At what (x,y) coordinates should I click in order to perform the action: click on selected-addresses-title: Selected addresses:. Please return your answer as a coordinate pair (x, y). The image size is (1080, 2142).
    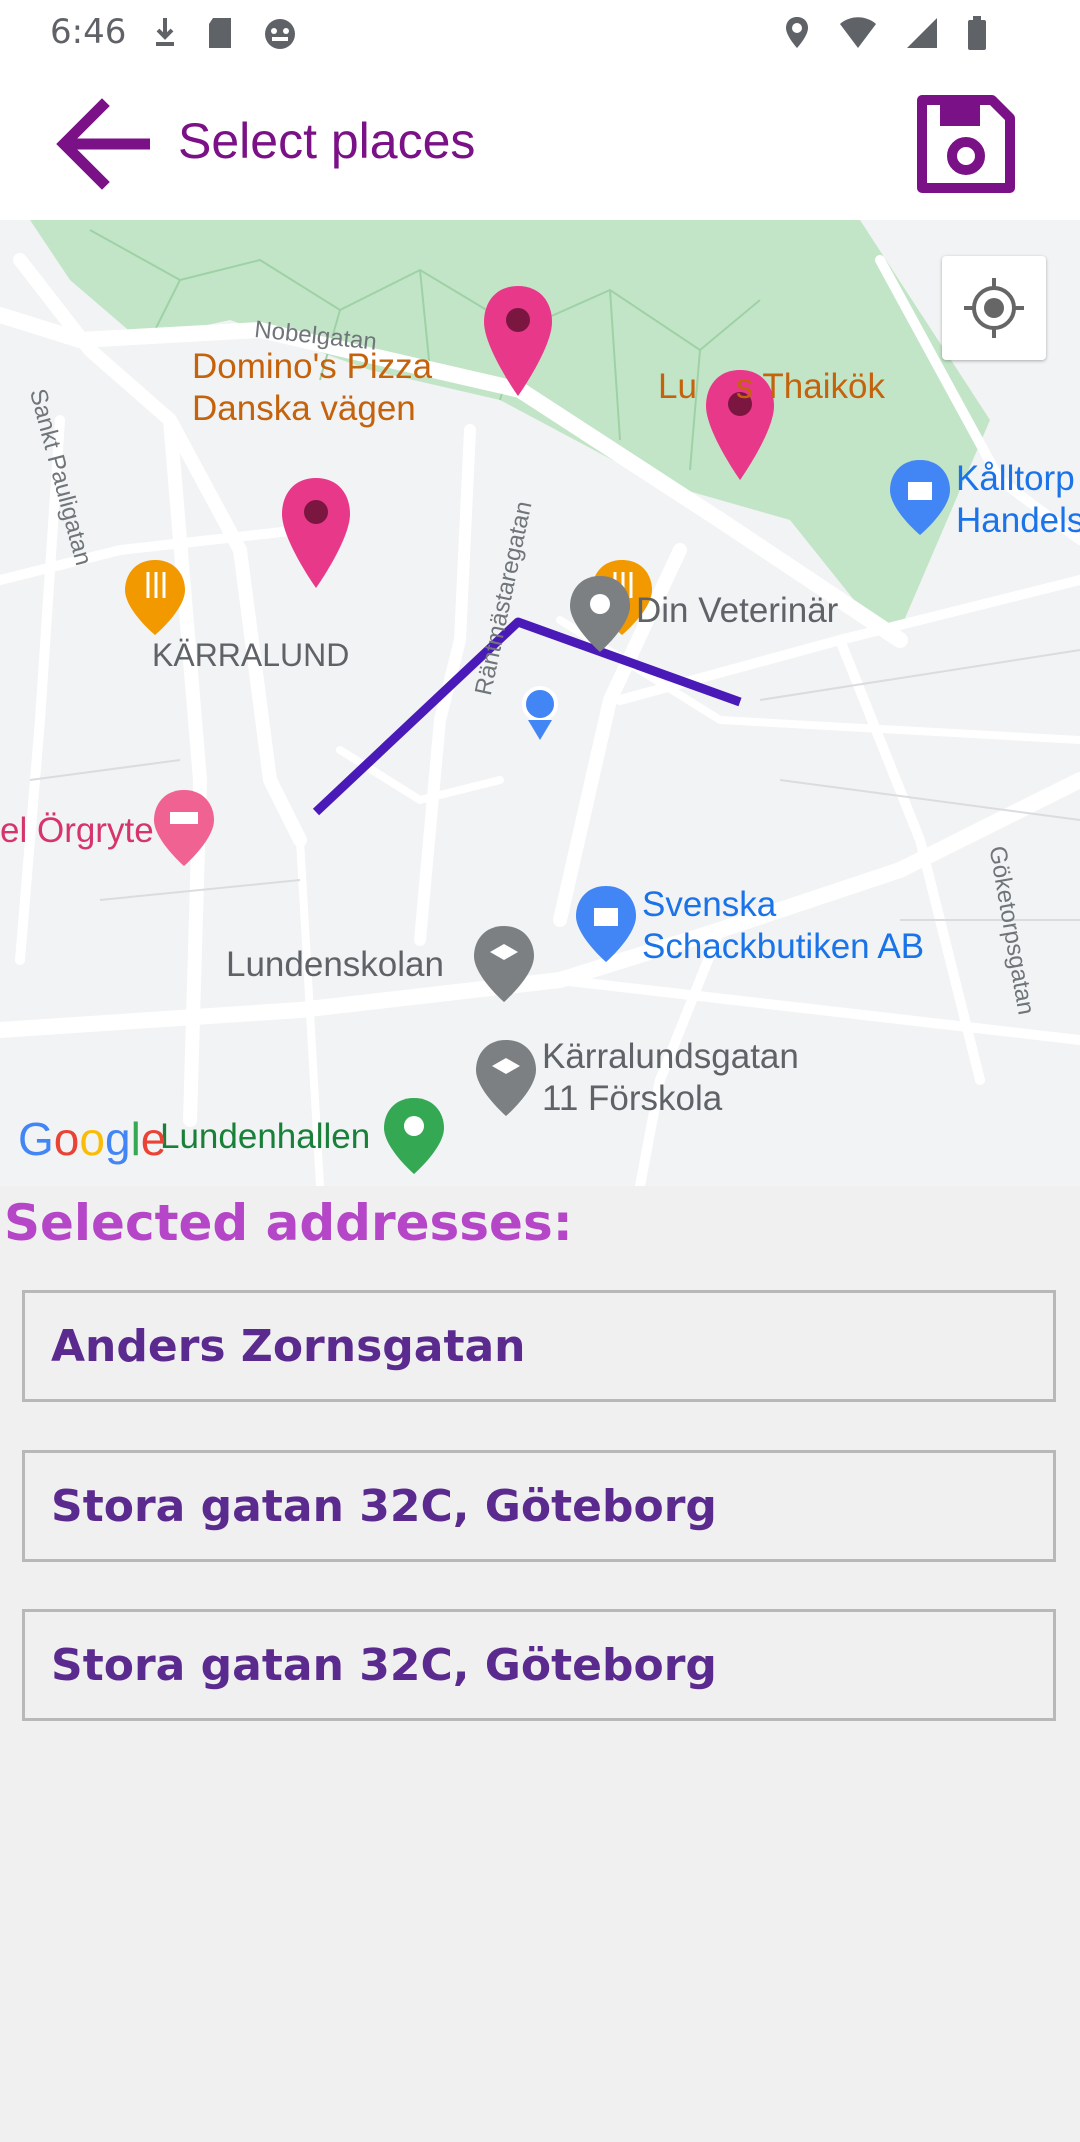
    Looking at the image, I should click on (288, 1223).